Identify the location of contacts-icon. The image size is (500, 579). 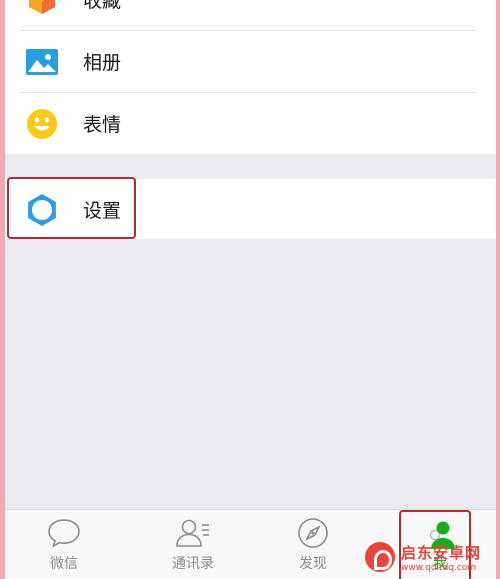
(193, 533).